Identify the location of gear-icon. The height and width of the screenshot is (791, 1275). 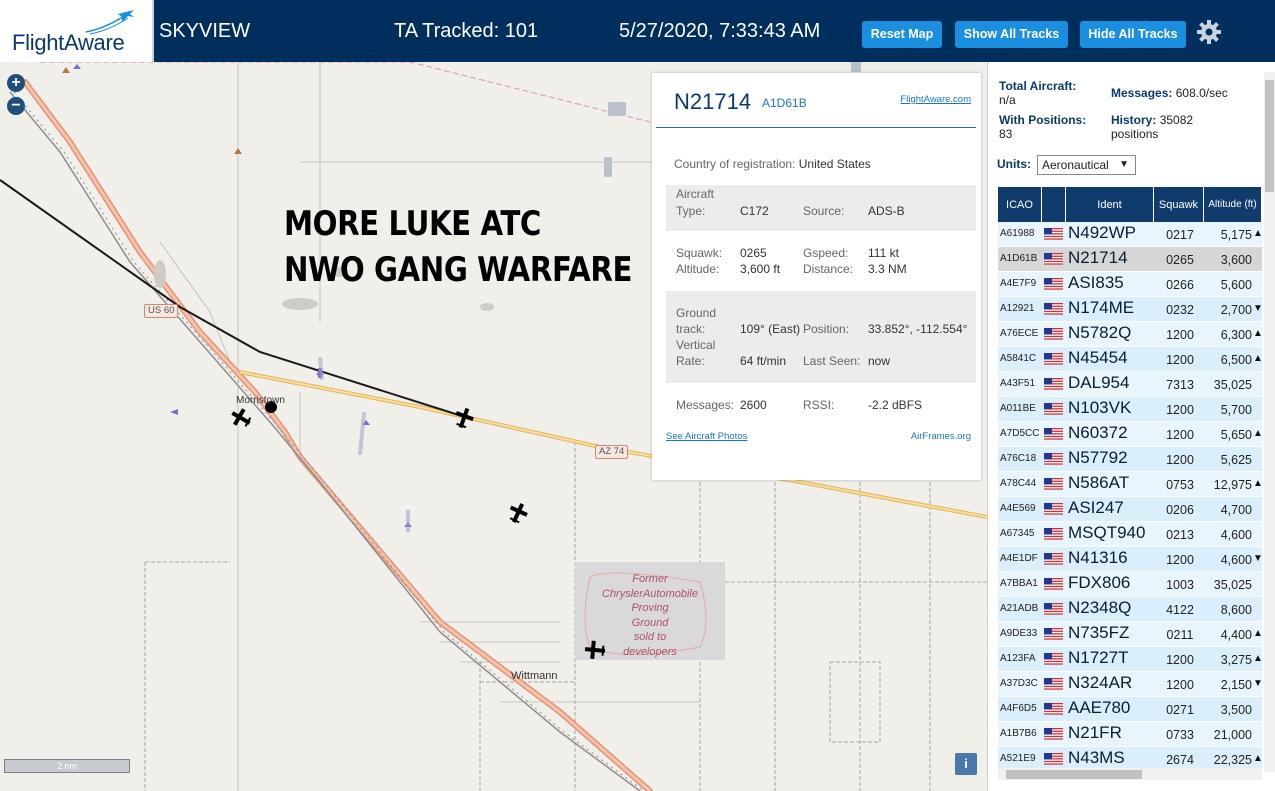
(1209, 32).